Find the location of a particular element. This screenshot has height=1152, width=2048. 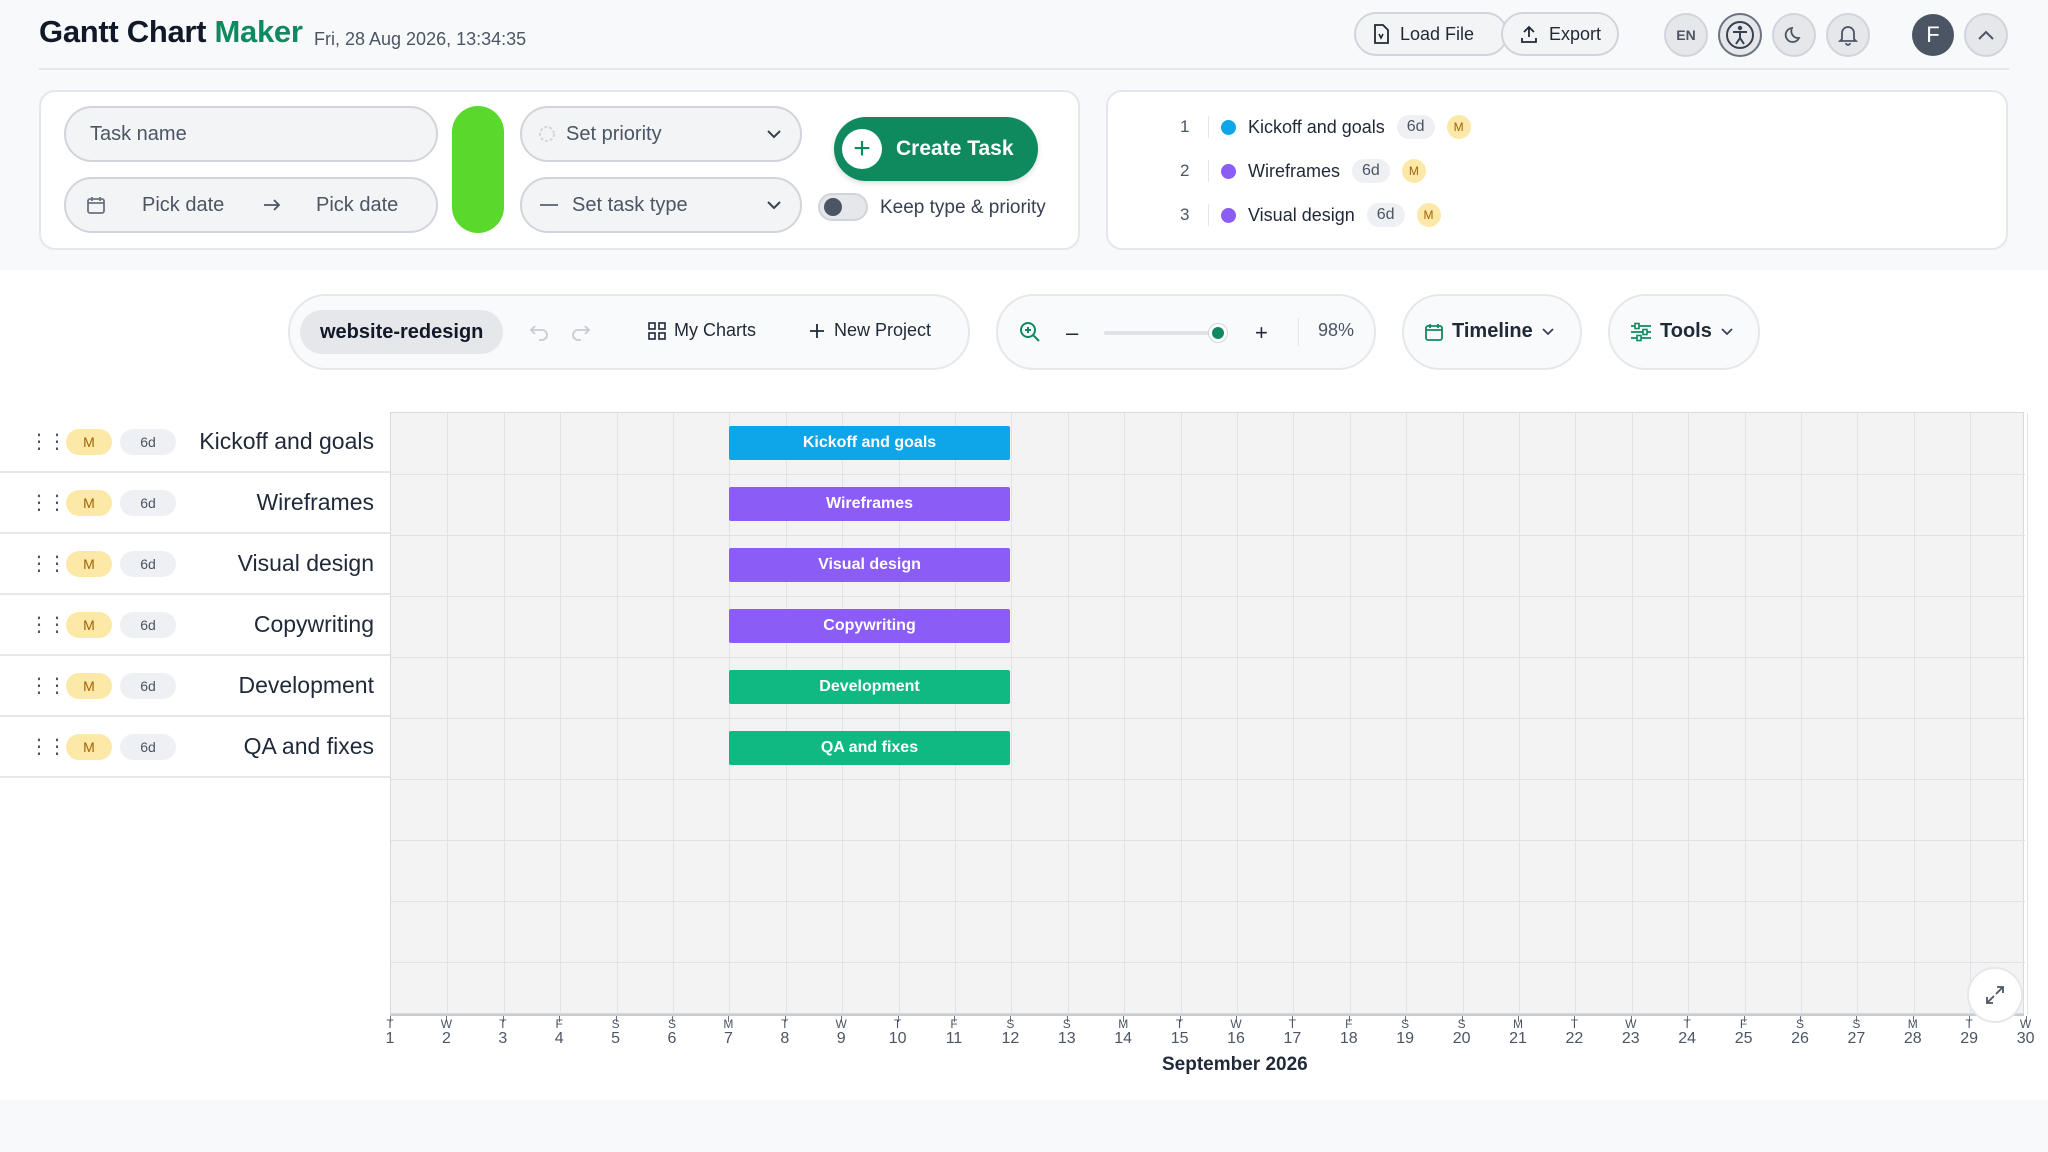

keep-type-label: Keep type & priority is located at coordinates (963, 207).